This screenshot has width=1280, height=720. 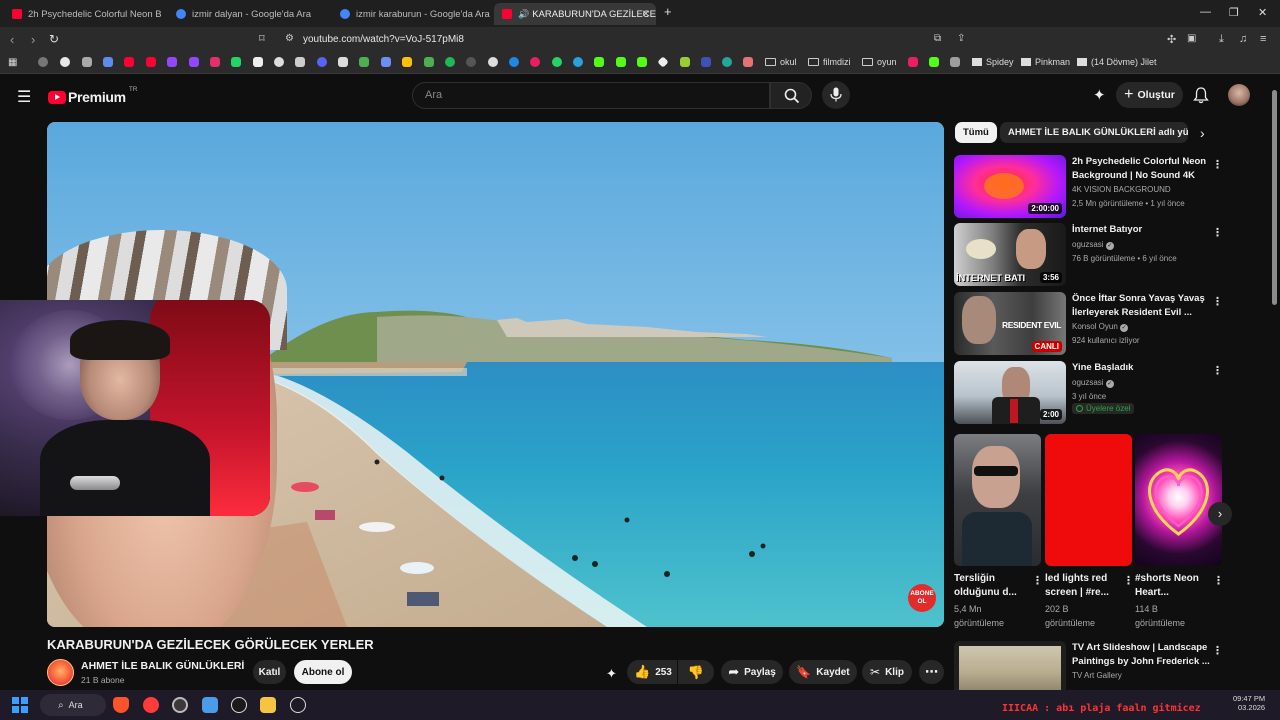 What do you see at coordinates (1171, 39) in the screenshot?
I see `extensions-icon: ✣` at bounding box center [1171, 39].